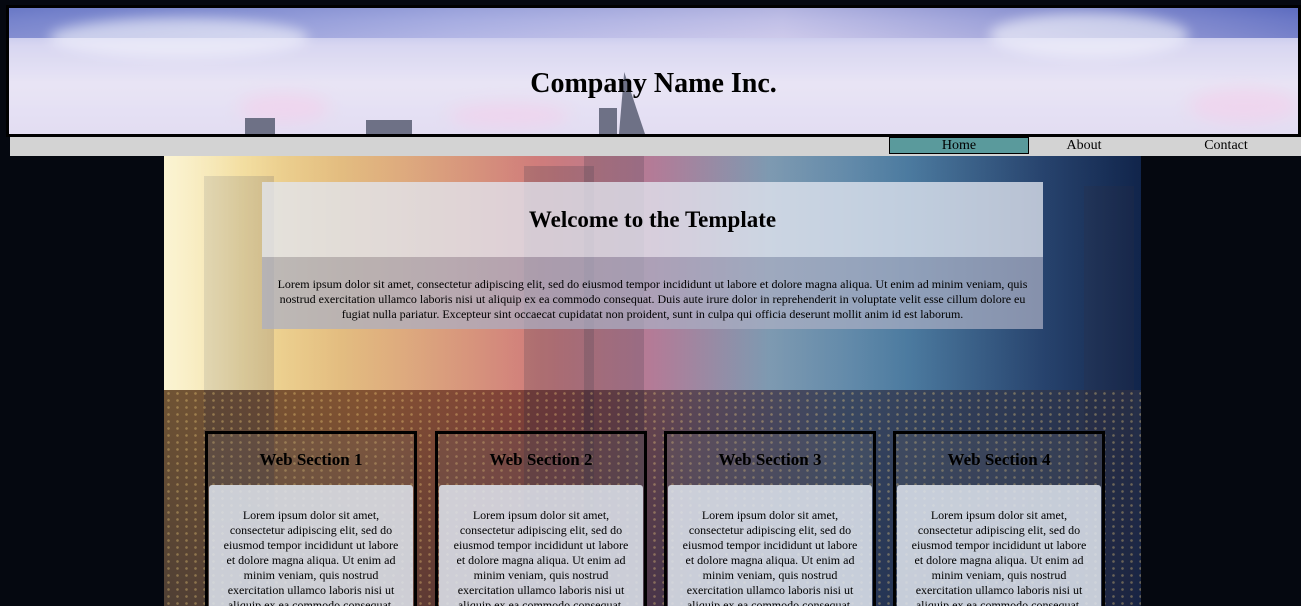 The height and width of the screenshot is (606, 1301). Describe the element at coordinates (652, 219) in the screenshot. I see `welcome-title: Welcome to the Template` at that location.